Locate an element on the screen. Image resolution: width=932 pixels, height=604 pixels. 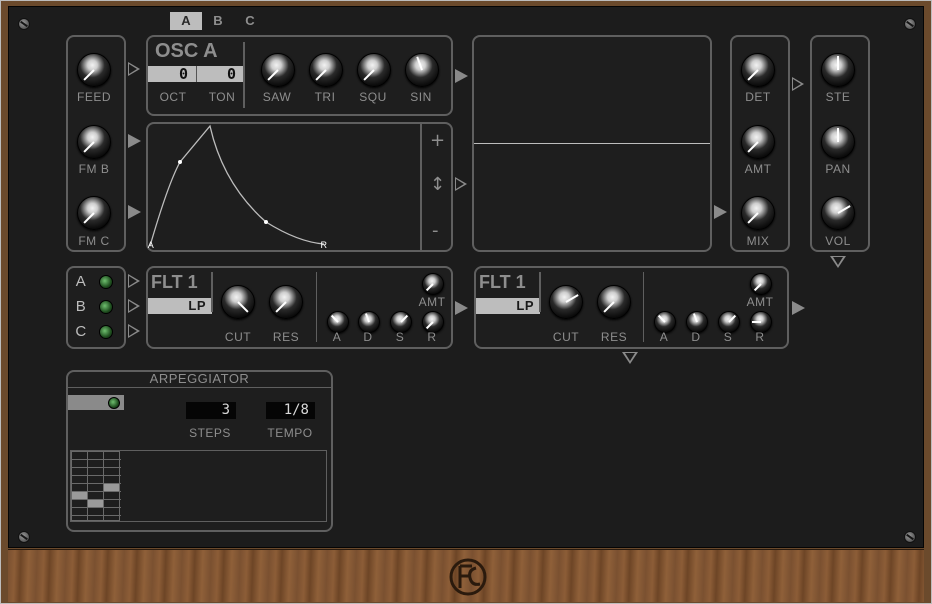
arp-tempo-label: TEMPO is located at coordinates (290, 433).